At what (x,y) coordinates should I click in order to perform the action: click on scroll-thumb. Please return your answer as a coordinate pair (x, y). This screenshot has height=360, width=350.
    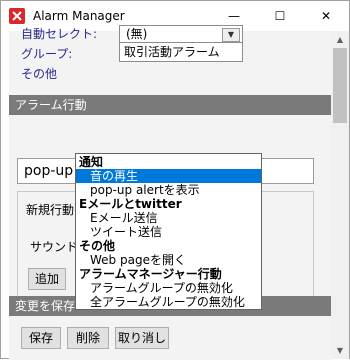
    Looking at the image, I should click on (340, 85).